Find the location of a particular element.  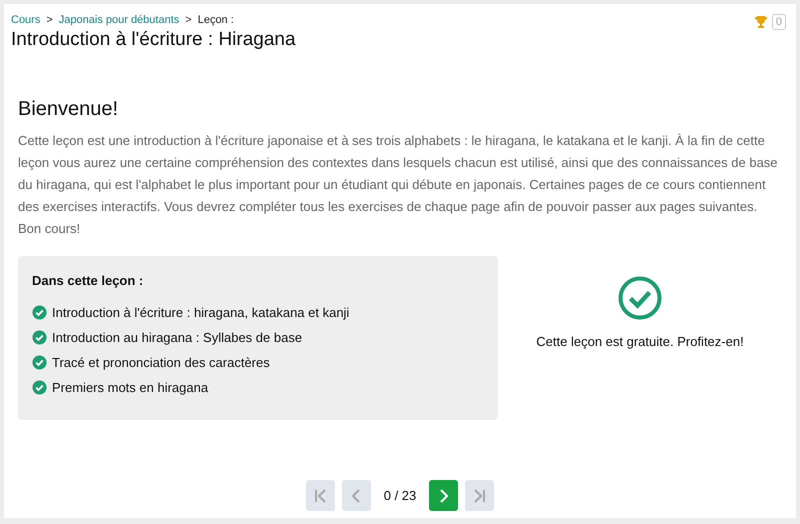

check-circle-icon is located at coordinates (640, 298).